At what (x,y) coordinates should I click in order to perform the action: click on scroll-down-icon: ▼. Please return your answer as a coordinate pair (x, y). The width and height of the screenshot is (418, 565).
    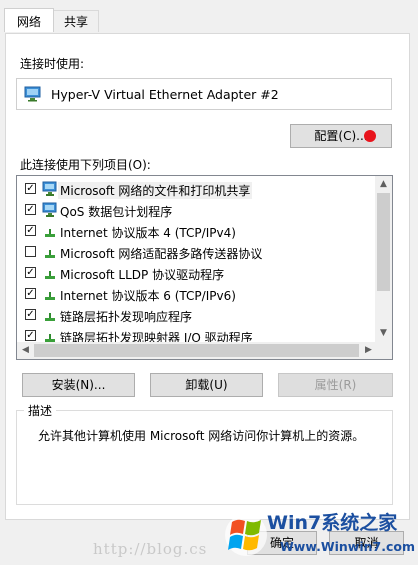
    Looking at the image, I should click on (383, 333).